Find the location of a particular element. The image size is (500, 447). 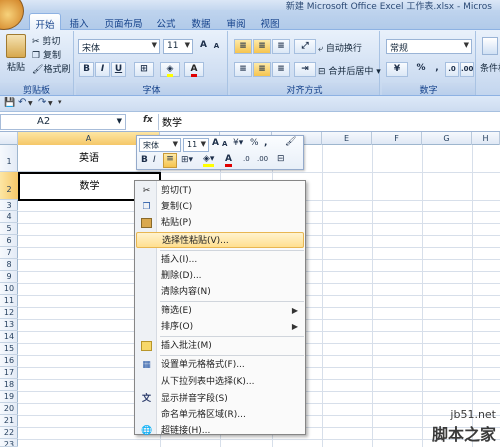

row-header-6: 6 is located at coordinates (9, 241).